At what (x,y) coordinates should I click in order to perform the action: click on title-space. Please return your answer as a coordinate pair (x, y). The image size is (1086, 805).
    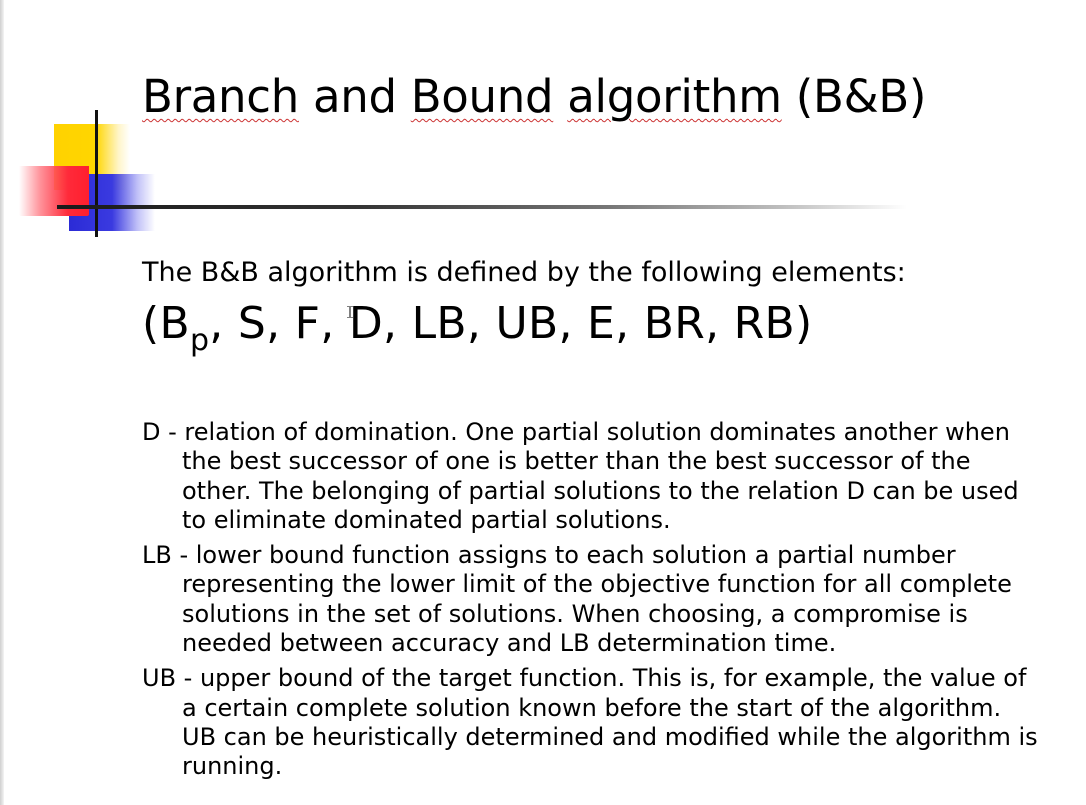
    Looking at the image, I should click on (560, 96).